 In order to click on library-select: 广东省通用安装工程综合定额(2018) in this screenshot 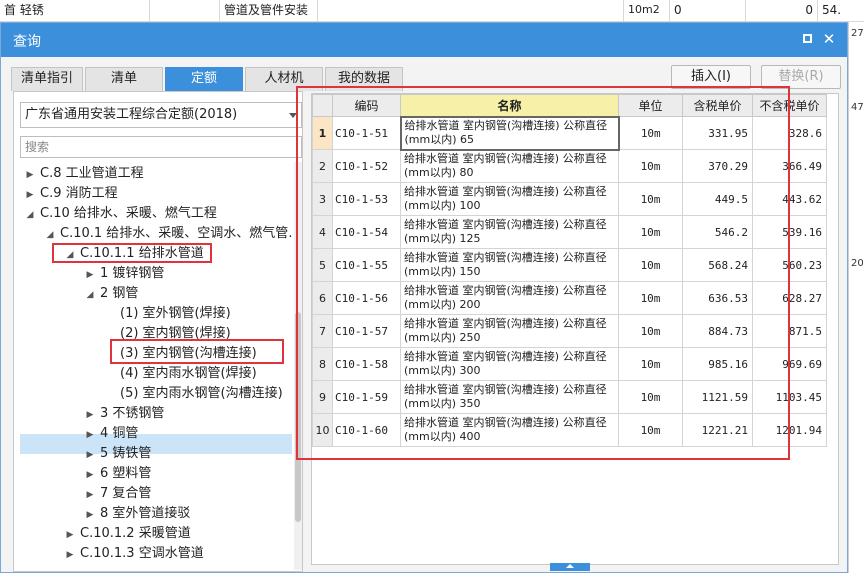, I will do `click(161, 115)`.